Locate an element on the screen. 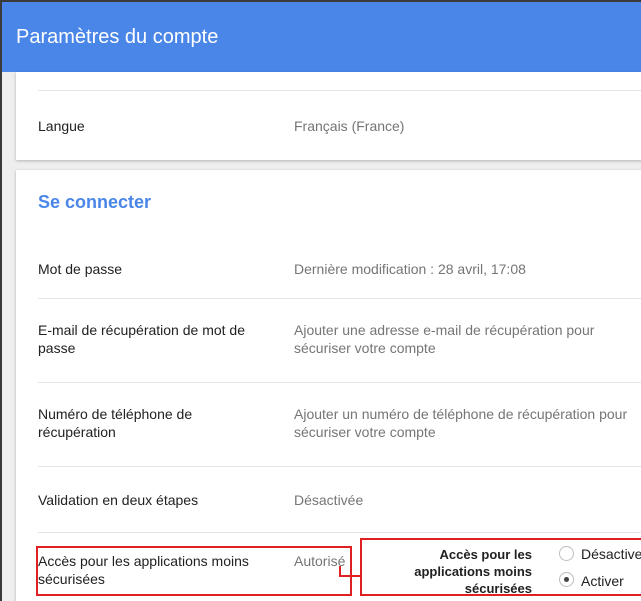 The height and width of the screenshot is (601, 641). recovery-email-label: E-mail de récupération de mot de passe is located at coordinates (141, 339).